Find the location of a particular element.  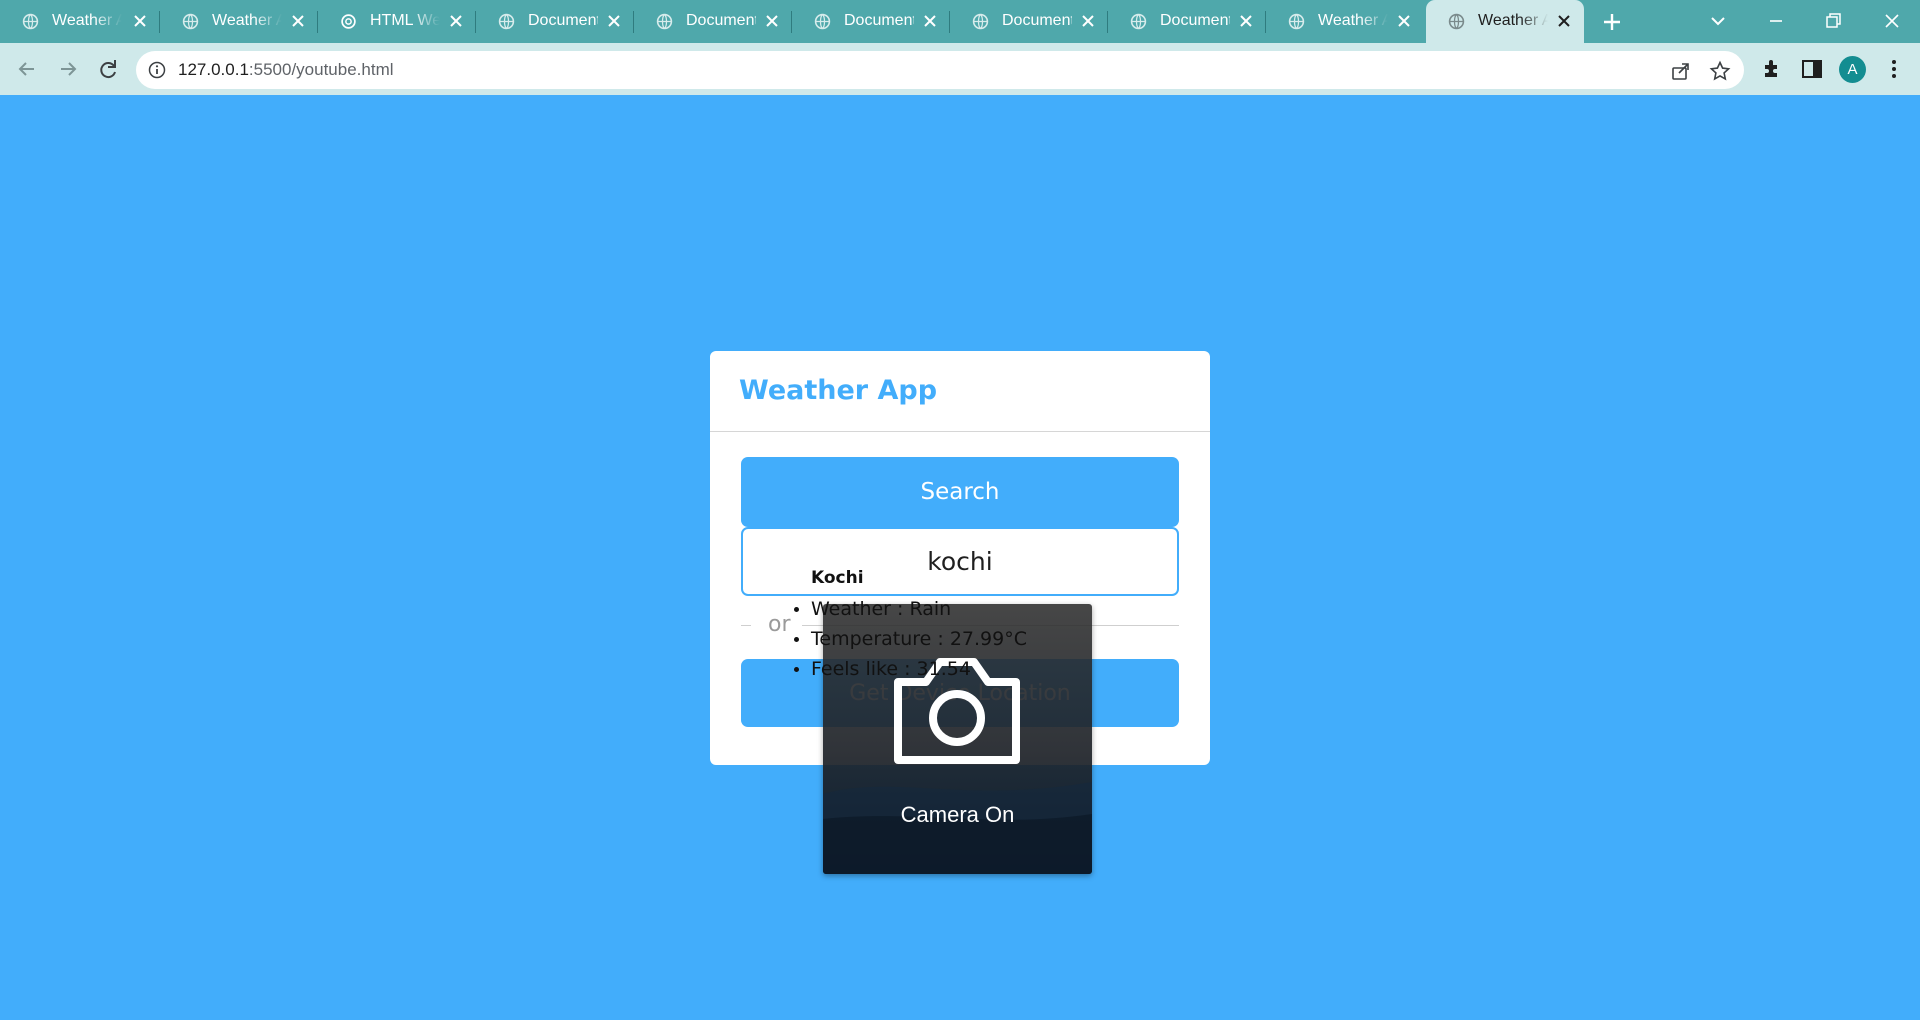

search-button: Search is located at coordinates (960, 492).